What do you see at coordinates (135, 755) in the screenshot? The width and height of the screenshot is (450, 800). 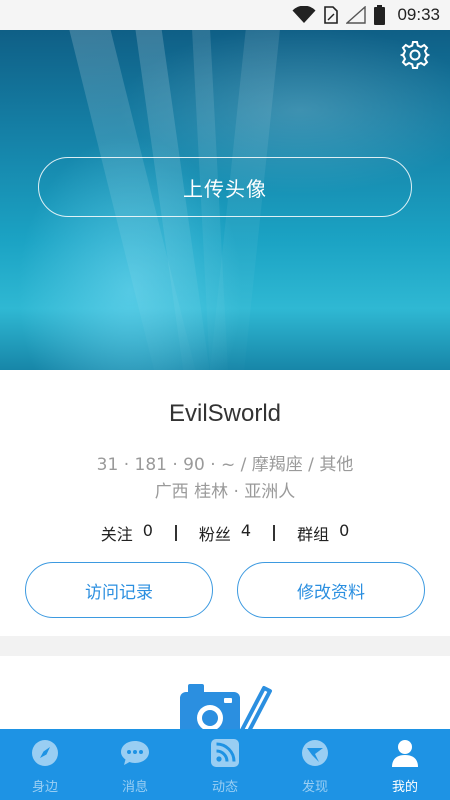 I see `chat-bubble-icon` at bounding box center [135, 755].